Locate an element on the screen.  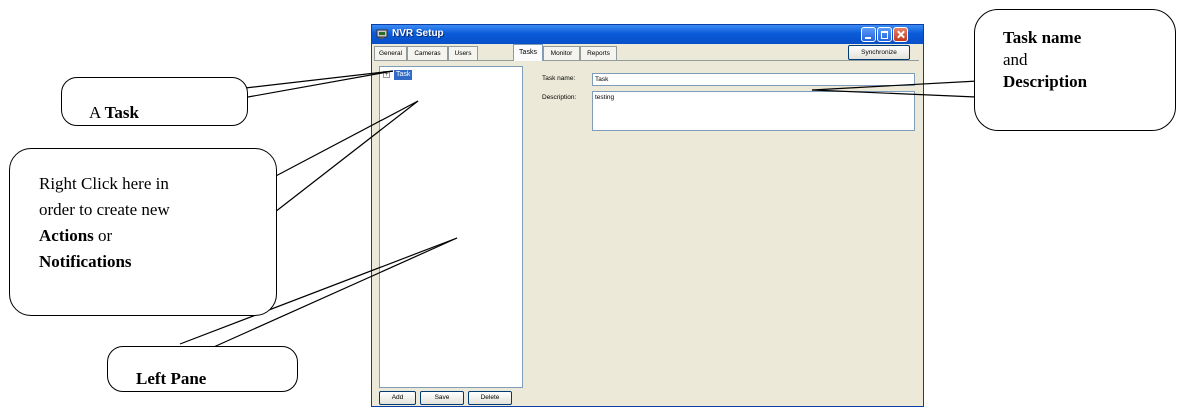
task-name-input: Task is located at coordinates (753, 79).